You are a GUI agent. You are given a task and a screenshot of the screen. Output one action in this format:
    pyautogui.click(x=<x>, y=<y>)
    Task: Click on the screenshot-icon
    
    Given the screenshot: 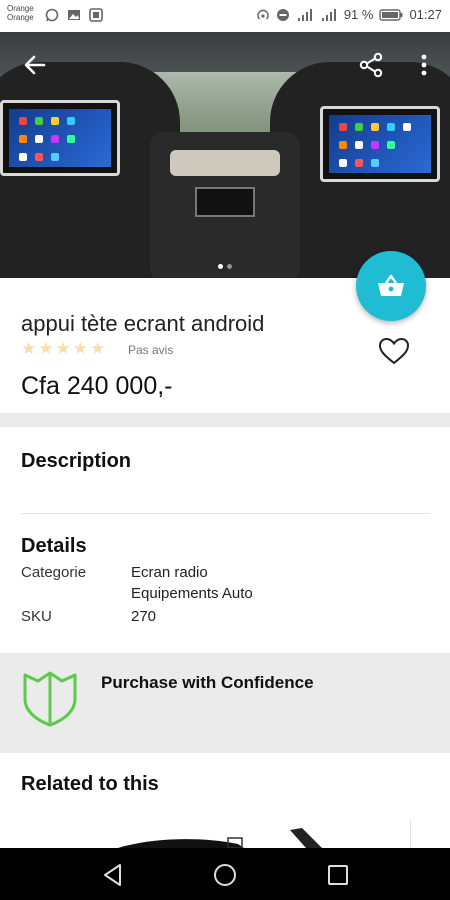 What is the action you would take?
    pyautogui.click(x=96, y=15)
    